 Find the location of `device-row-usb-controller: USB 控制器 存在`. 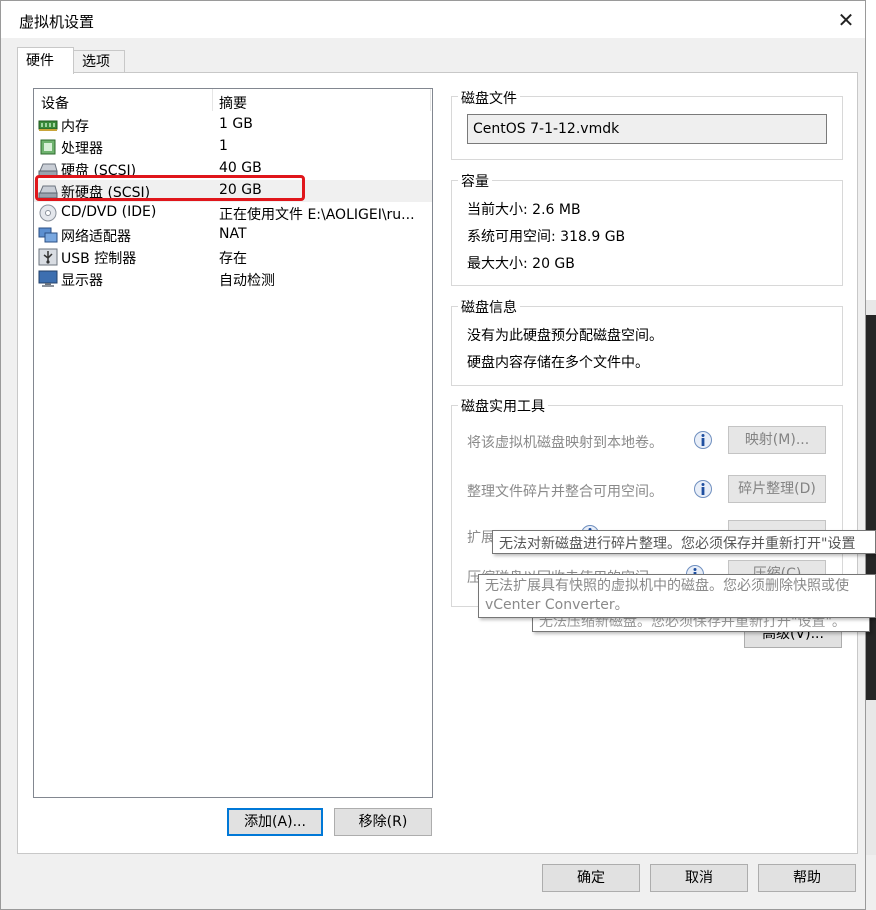

device-row-usb-controller: USB 控制器 存在 is located at coordinates (233, 257).